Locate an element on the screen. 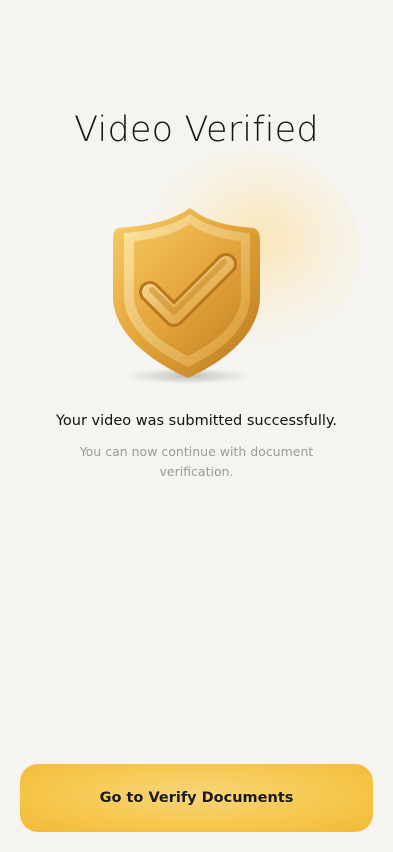 The image size is (393, 852). success-headline: Your video was submitted successfully. is located at coordinates (196, 421).